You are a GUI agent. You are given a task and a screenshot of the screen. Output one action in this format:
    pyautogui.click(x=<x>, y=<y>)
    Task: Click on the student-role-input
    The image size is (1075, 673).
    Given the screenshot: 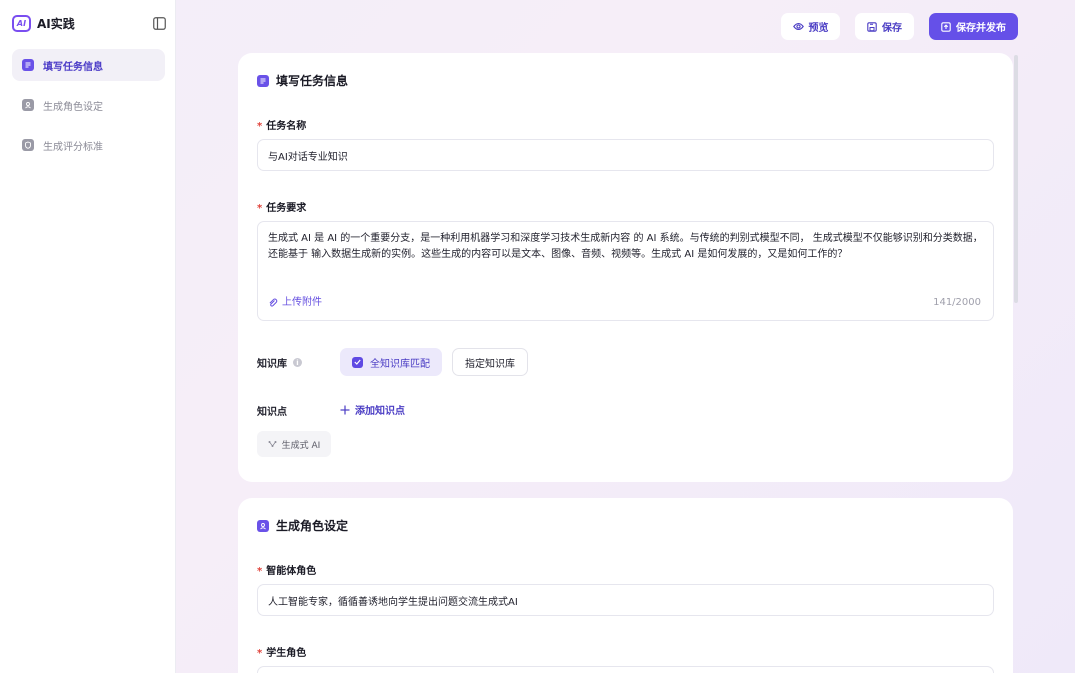 What is the action you would take?
    pyautogui.click(x=625, y=669)
    